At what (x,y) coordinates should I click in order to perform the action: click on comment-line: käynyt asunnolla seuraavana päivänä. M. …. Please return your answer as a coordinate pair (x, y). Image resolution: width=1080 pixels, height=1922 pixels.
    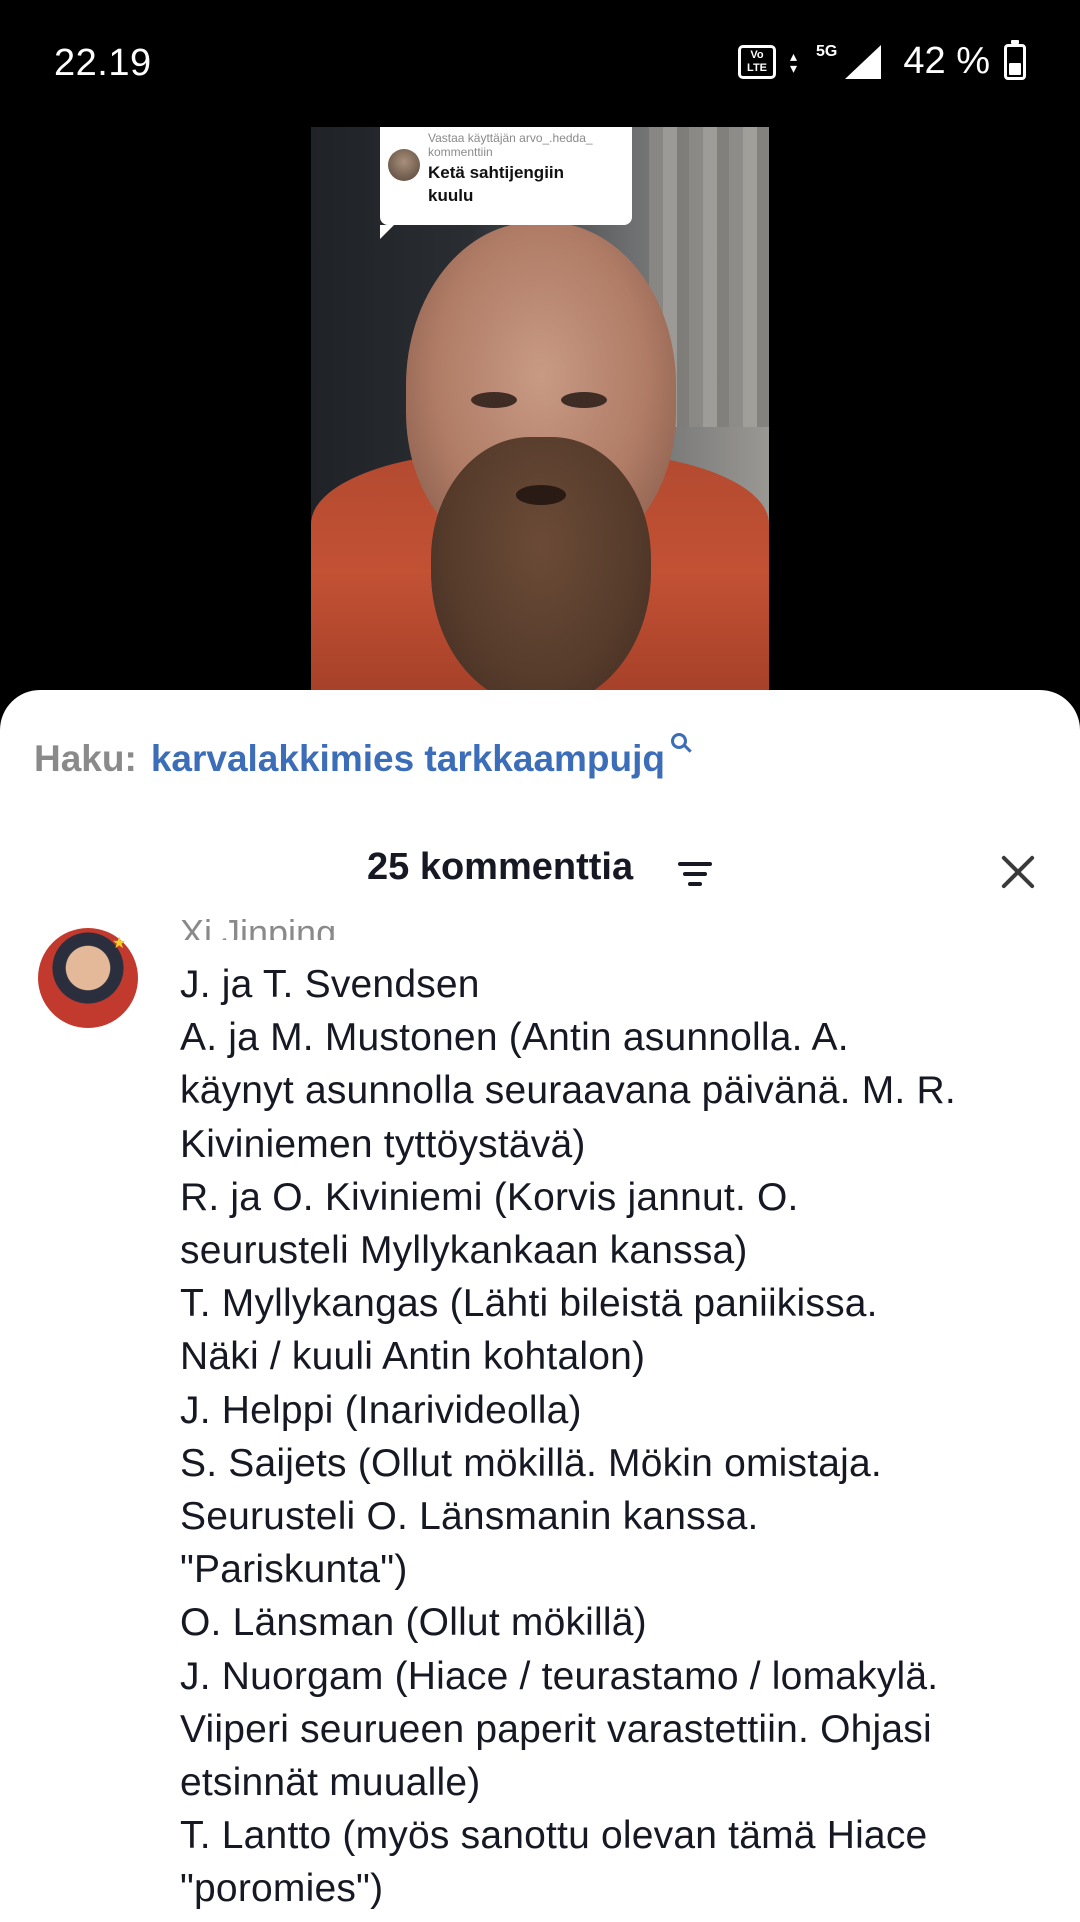
    Looking at the image, I should click on (568, 1091).